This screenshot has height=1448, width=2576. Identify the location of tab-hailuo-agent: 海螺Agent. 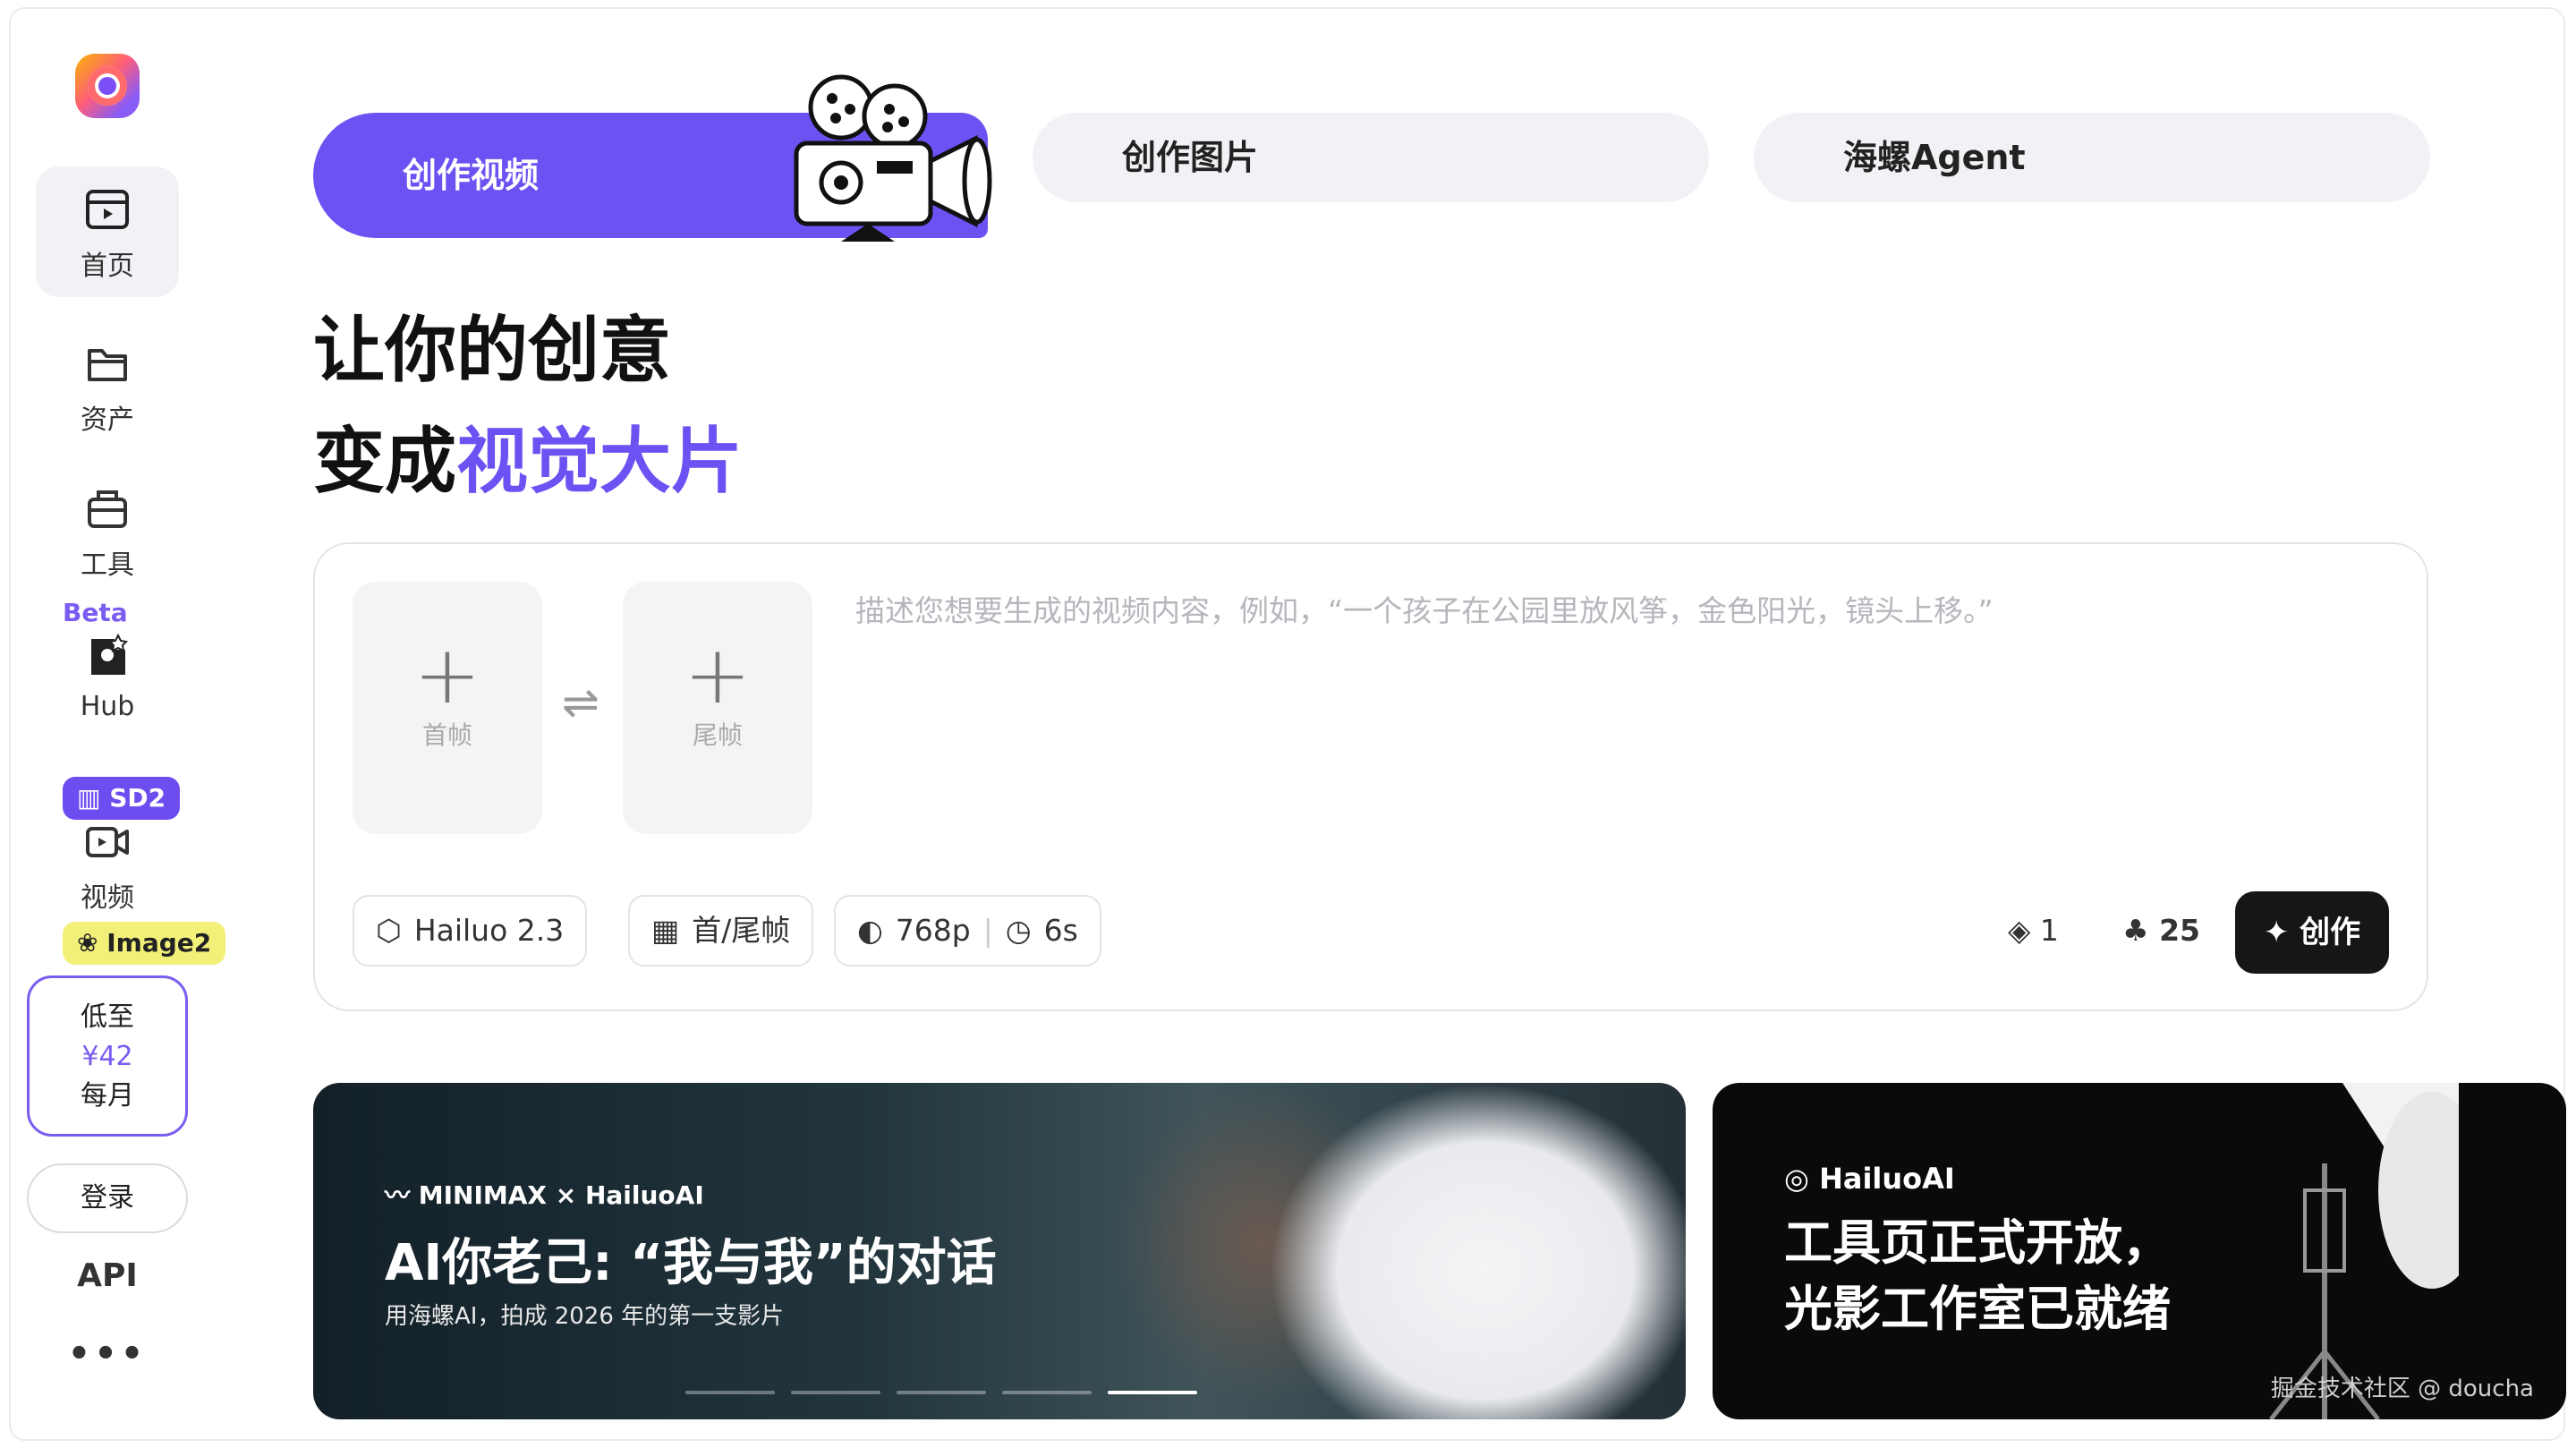
(2092, 157).